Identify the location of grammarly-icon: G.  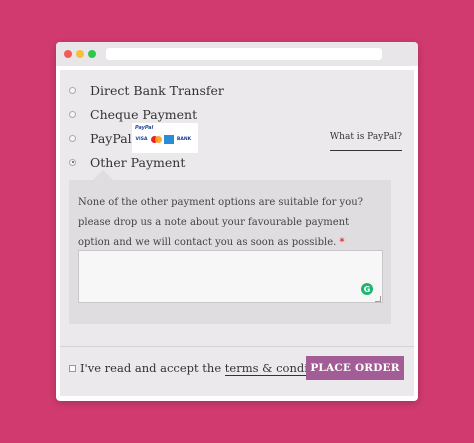
(367, 289).